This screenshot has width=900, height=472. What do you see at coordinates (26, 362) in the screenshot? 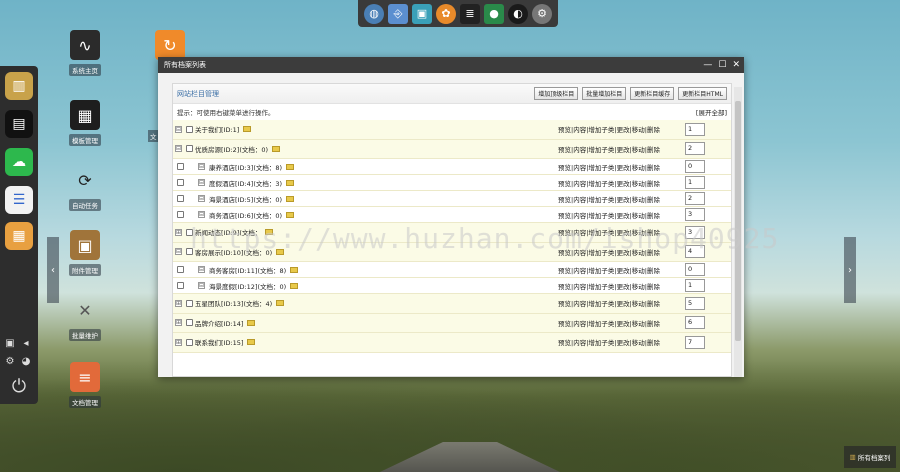
I see `palette-icon: ◕` at bounding box center [26, 362].